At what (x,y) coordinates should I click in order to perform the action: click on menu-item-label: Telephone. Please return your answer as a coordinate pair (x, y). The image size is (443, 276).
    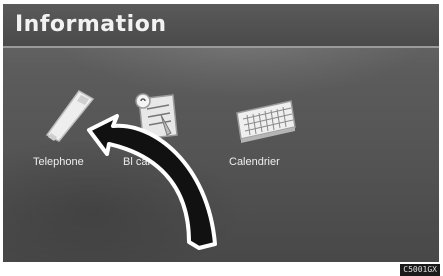
    Looking at the image, I should click on (58, 162).